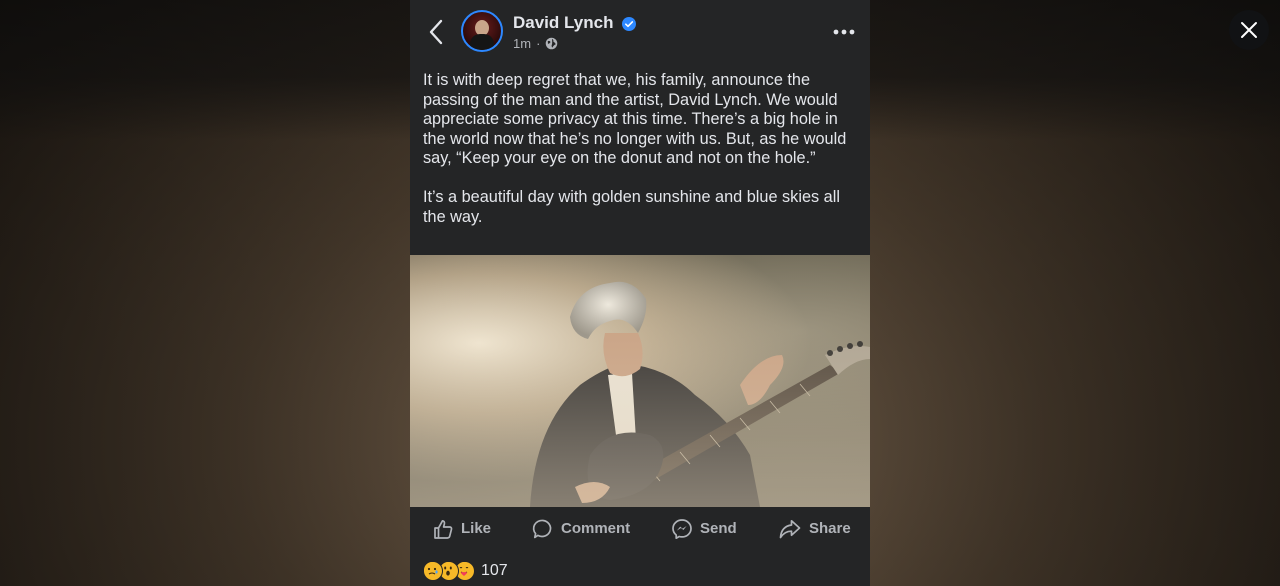 This screenshot has height=586, width=1280. I want to click on globe-icon, so click(552, 43).